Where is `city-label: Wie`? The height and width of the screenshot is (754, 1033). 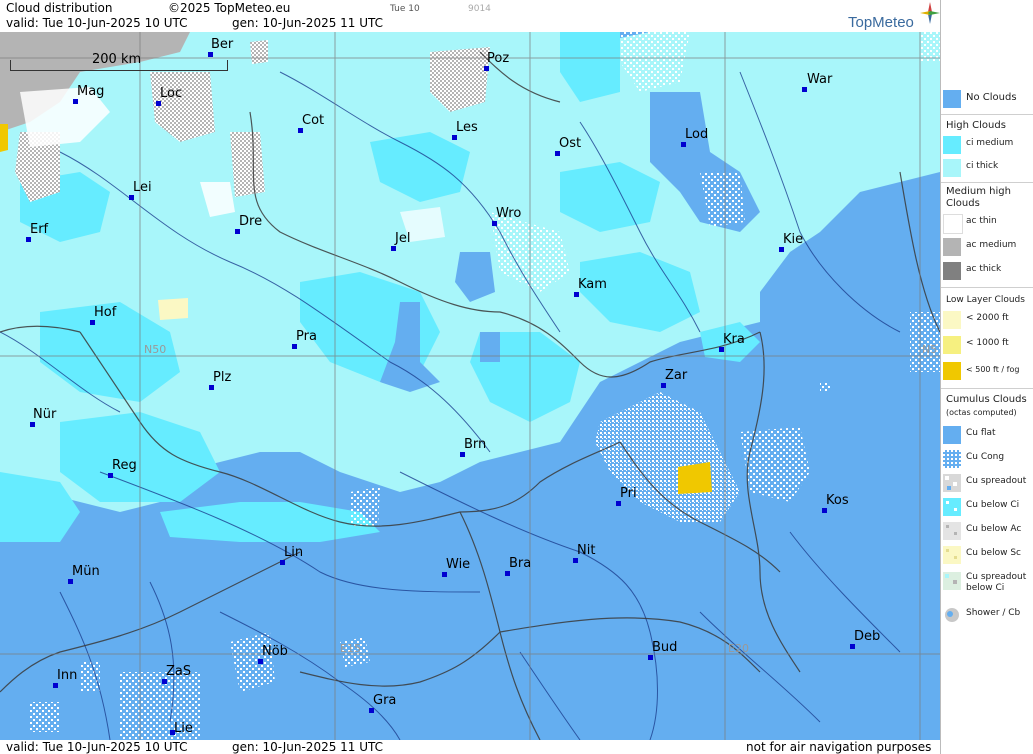 city-label: Wie is located at coordinates (458, 564).